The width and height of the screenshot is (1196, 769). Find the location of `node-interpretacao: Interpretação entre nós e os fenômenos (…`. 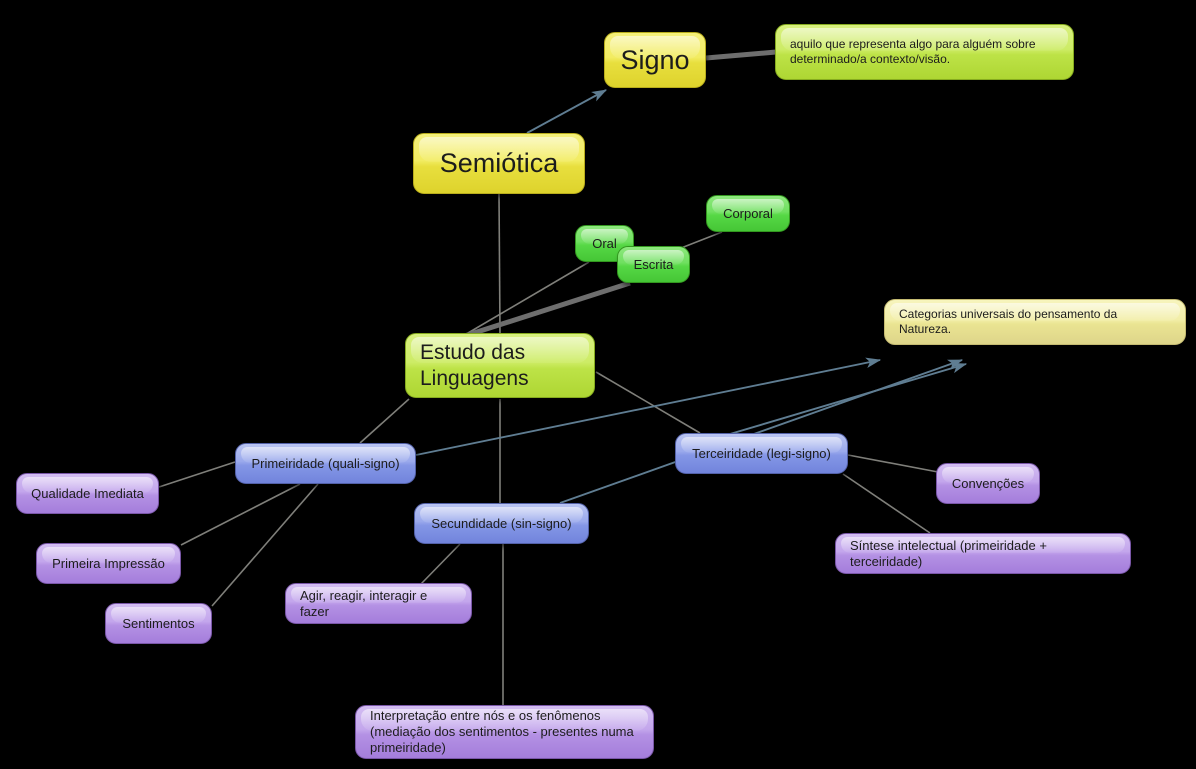

node-interpretacao: Interpretação entre nós e os fenômenos (… is located at coordinates (504, 732).